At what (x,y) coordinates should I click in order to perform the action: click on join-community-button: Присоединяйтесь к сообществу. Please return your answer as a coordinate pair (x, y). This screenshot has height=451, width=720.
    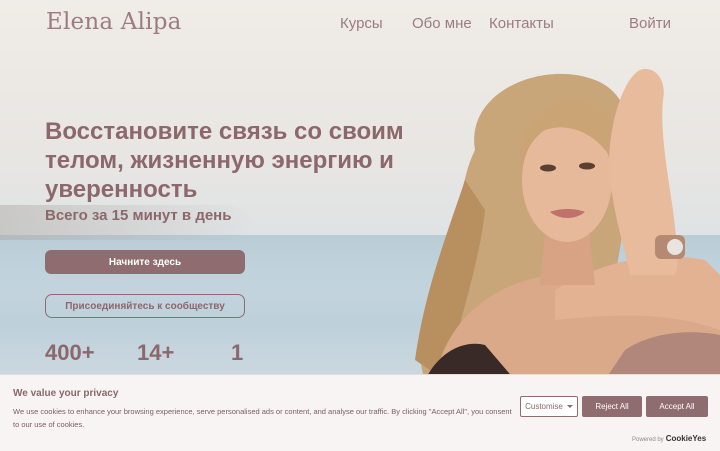
    Looking at the image, I should click on (145, 306).